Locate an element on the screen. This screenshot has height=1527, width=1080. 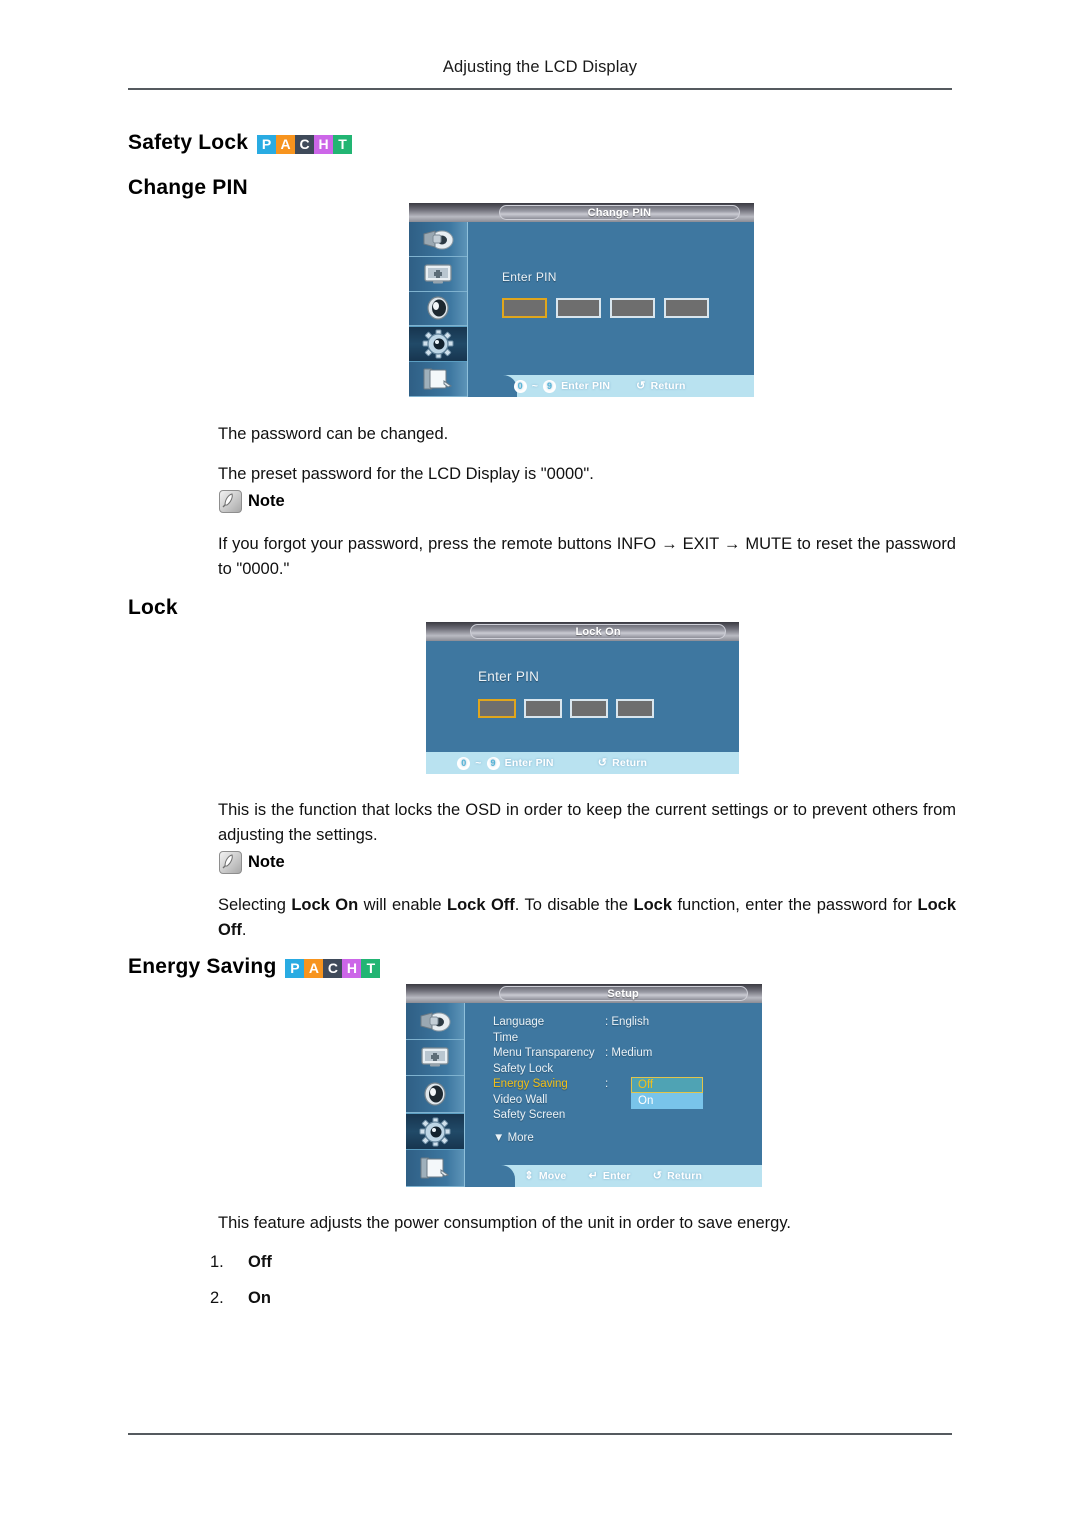
osd-change-pin-body: Enter PIN 0 ~ 9 Enter PIN ↺ Return is located at coordinates (581, 309).